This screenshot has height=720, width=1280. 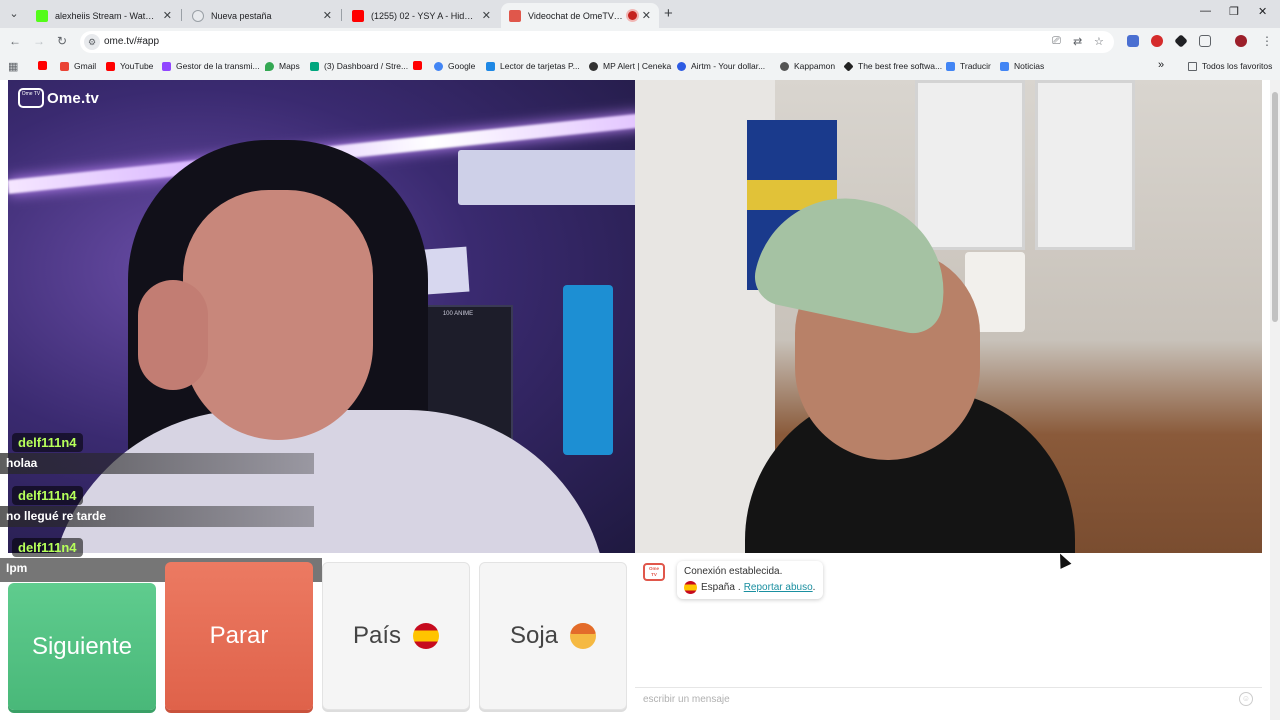 I want to click on bookmark-mp-alert: MP Alert | Ceneka, so click(x=630, y=66).